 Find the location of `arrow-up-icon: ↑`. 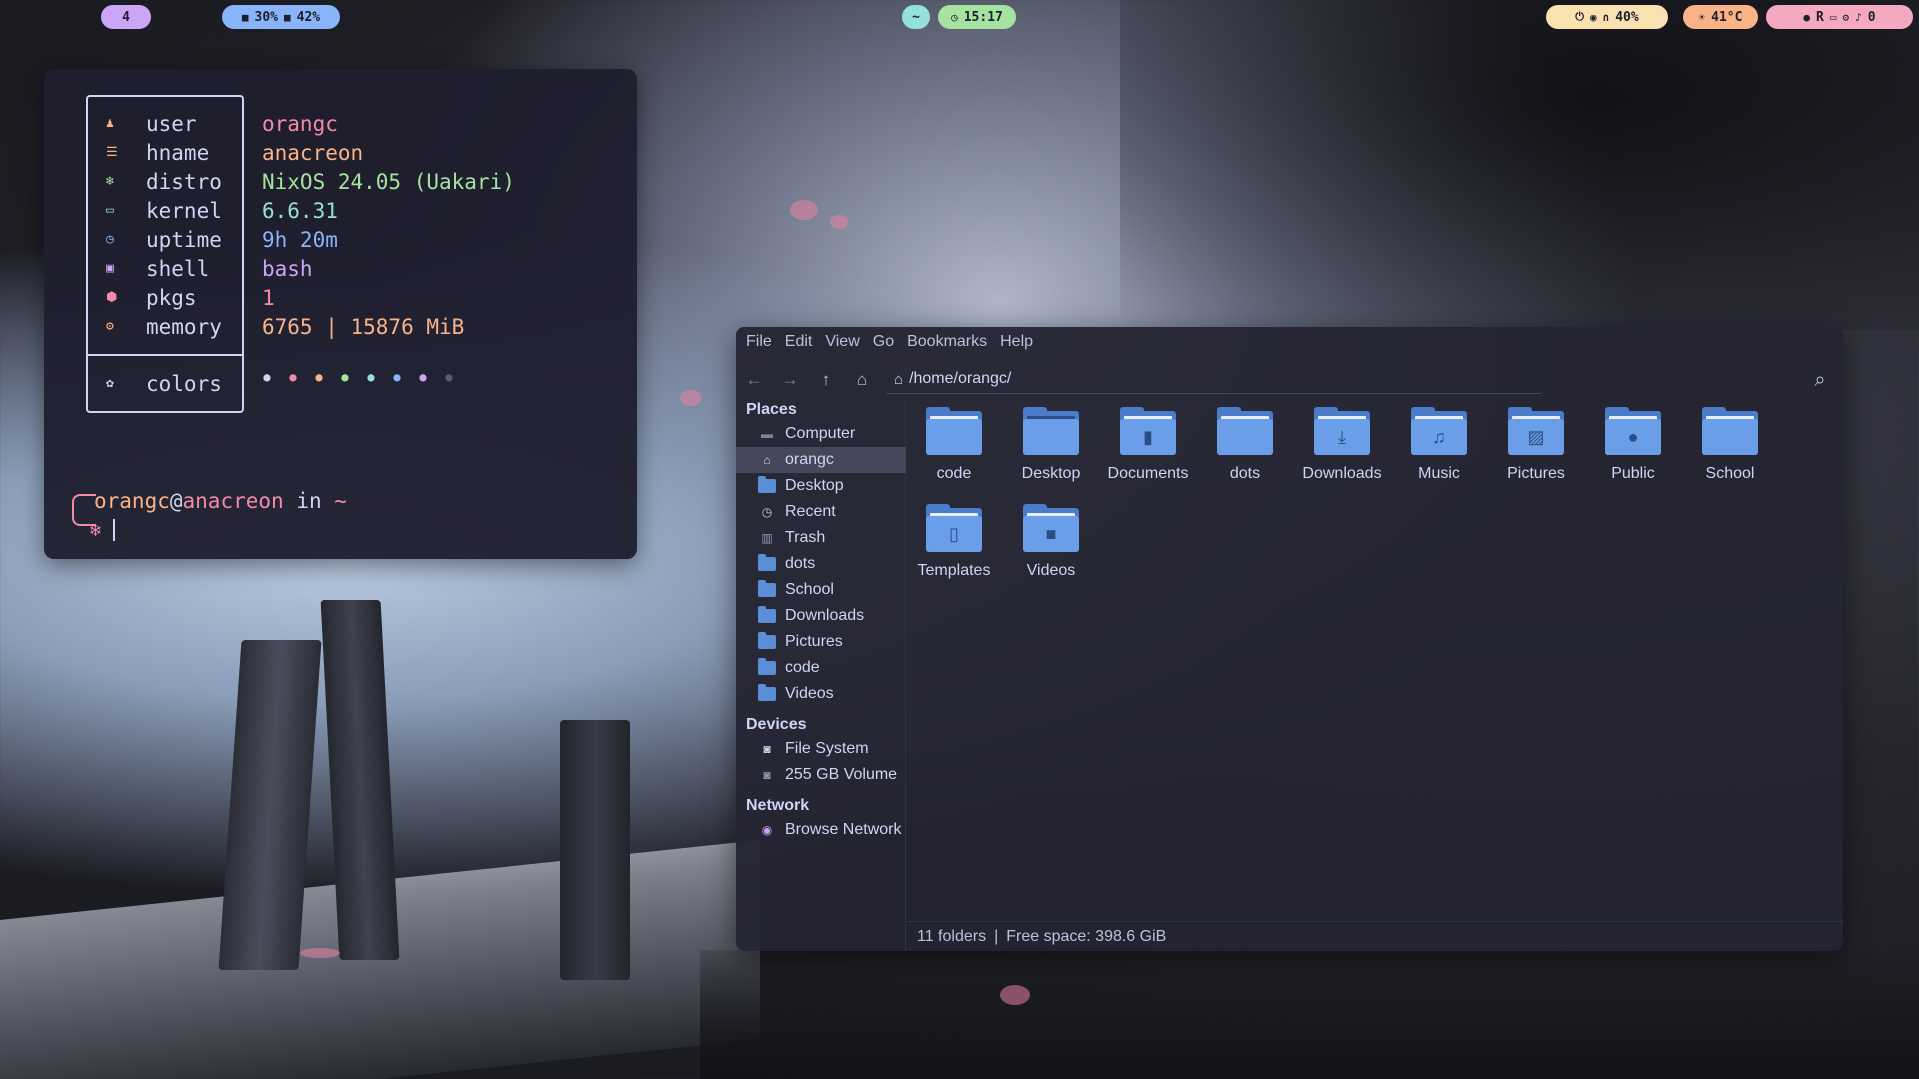

arrow-up-icon: ↑ is located at coordinates (826, 379).